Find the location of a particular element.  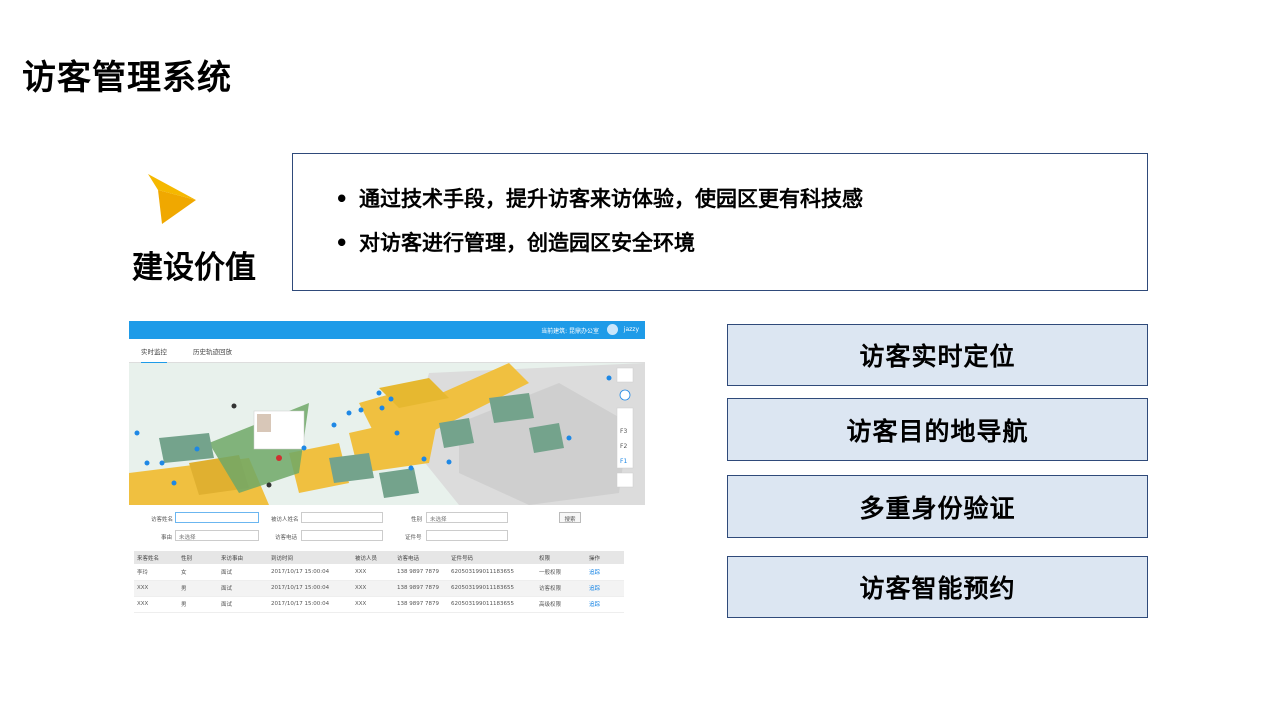

feature-destination-navigation: 访客目的地导航 is located at coordinates (937, 429).